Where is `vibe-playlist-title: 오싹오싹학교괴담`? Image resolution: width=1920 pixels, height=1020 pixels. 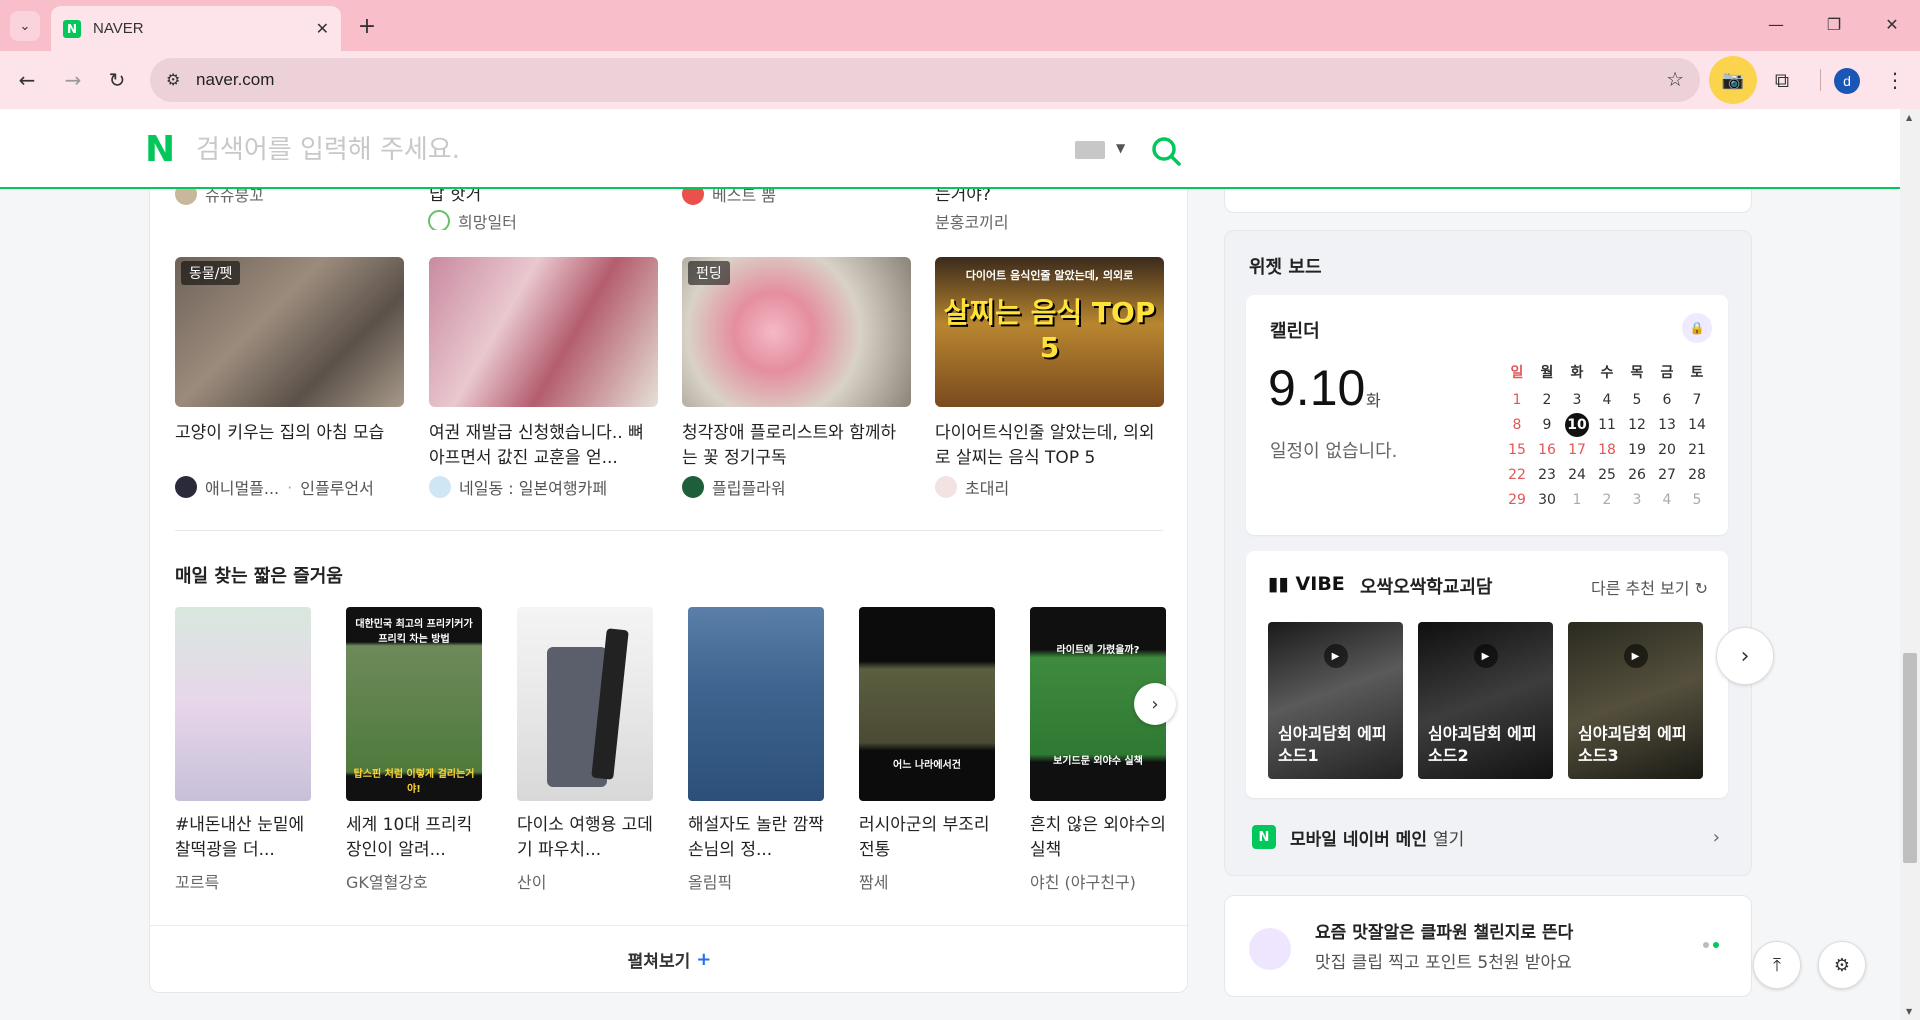 vibe-playlist-title: 오싹오싹학교괴담 is located at coordinates (1426, 586).